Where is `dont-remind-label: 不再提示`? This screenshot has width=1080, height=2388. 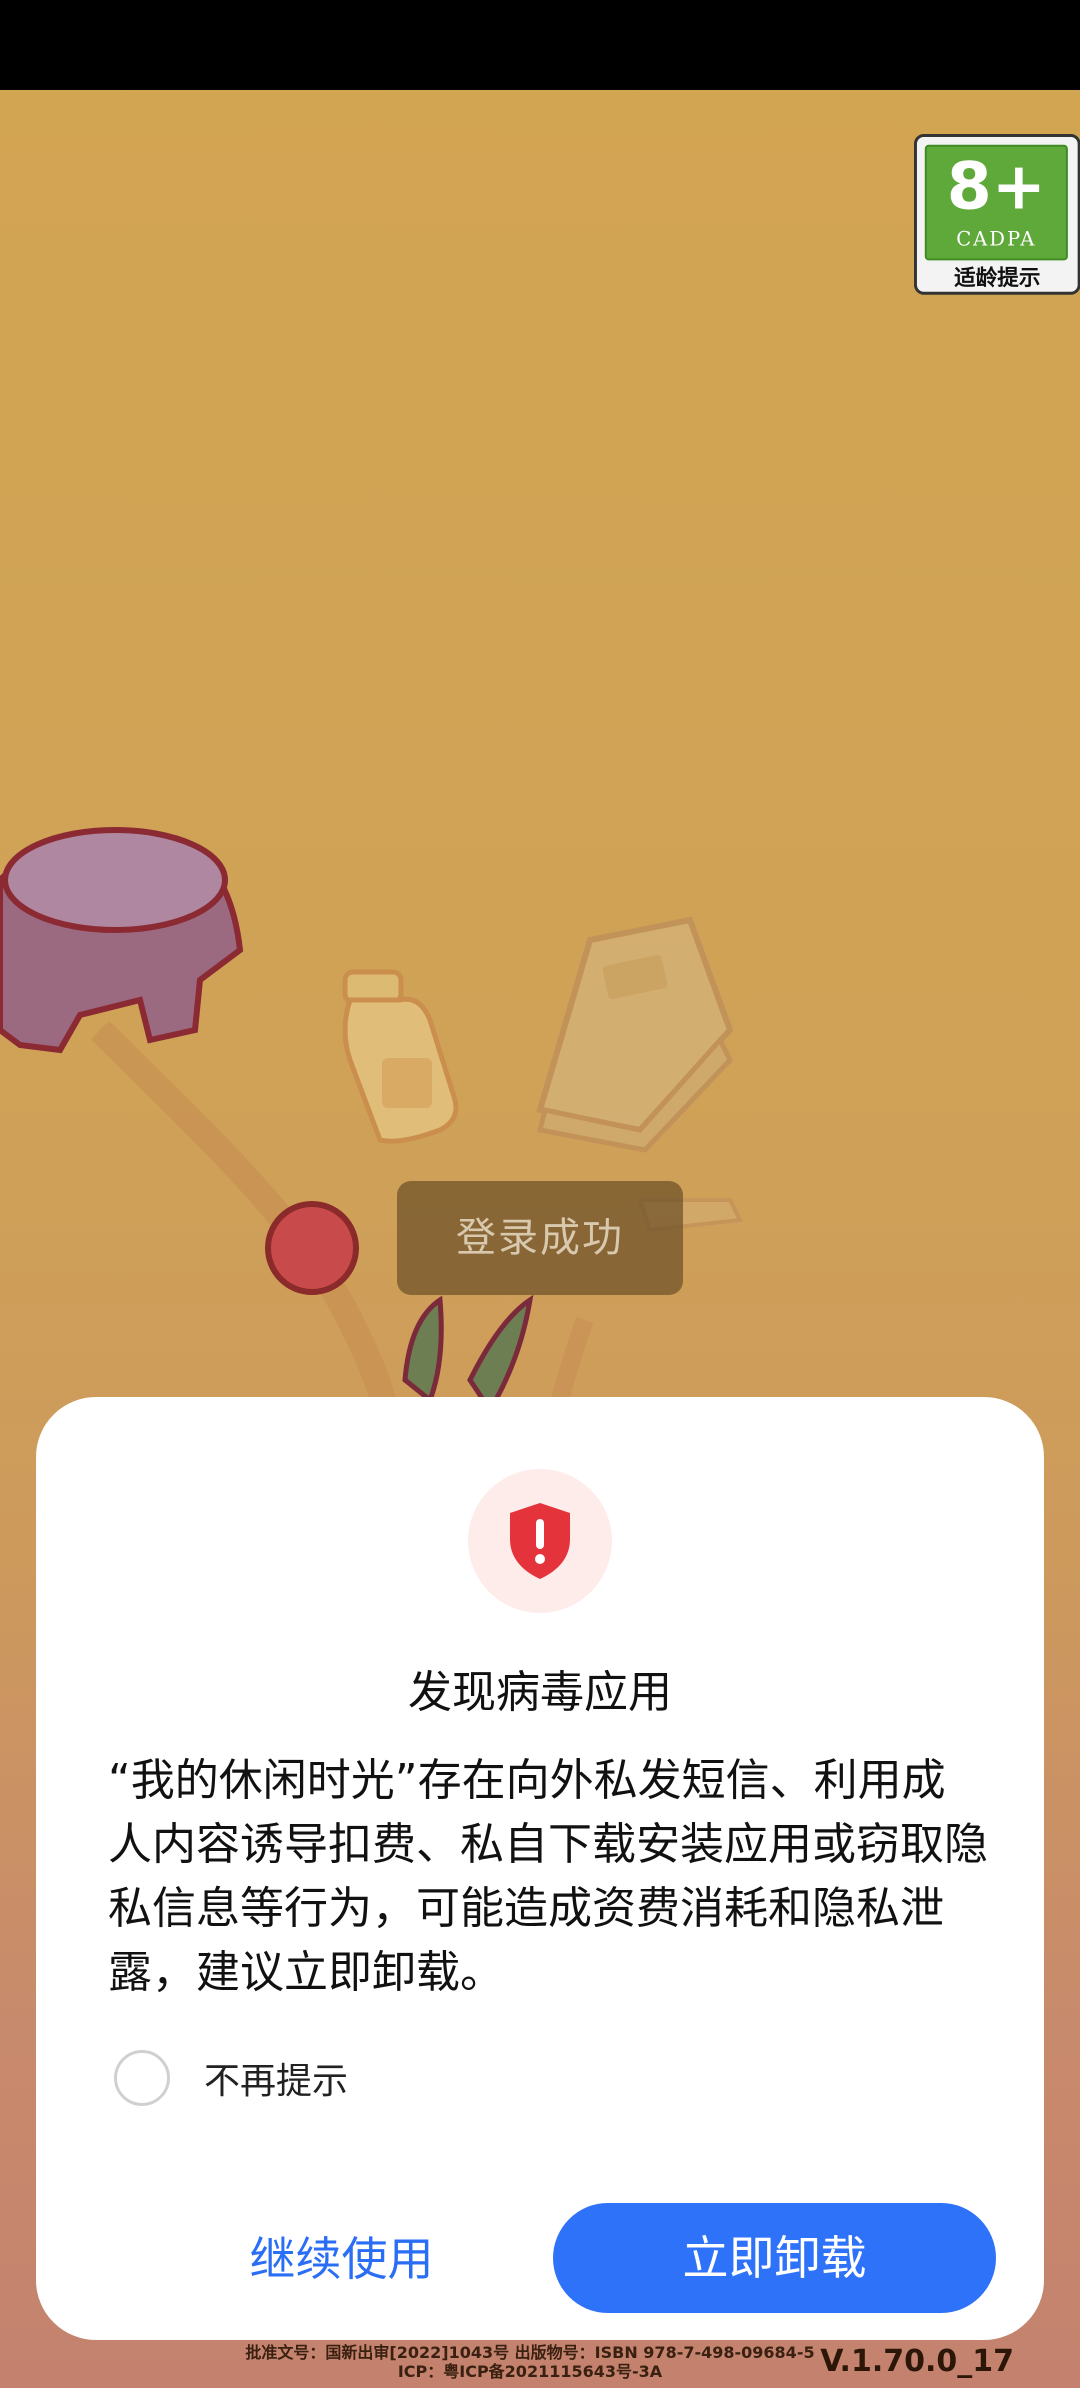 dont-remind-label: 不再提示 is located at coordinates (276, 2081).